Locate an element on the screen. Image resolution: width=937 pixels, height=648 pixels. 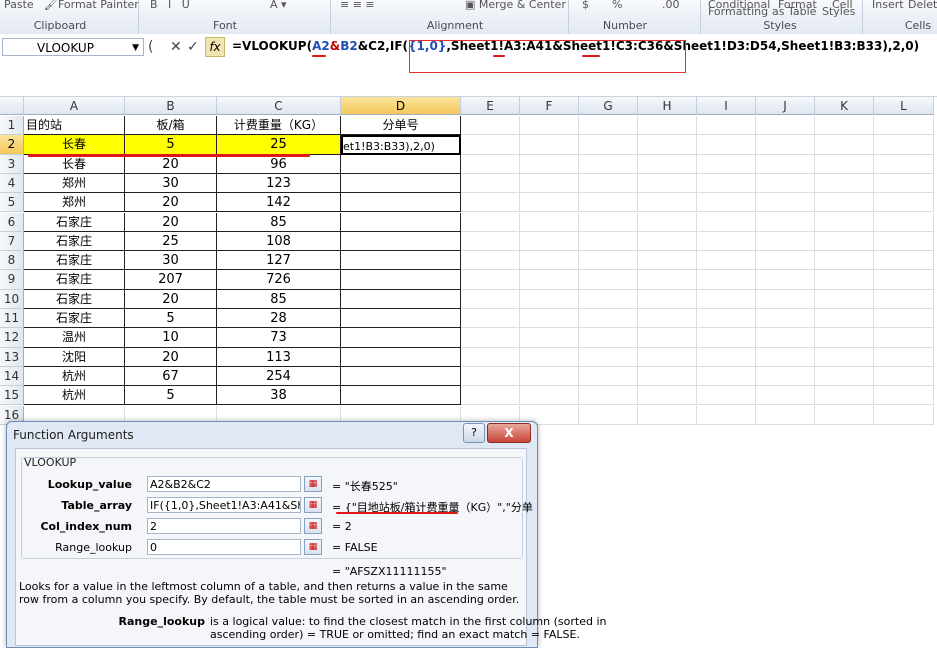
insert-button: Insert is located at coordinates (888, 5).